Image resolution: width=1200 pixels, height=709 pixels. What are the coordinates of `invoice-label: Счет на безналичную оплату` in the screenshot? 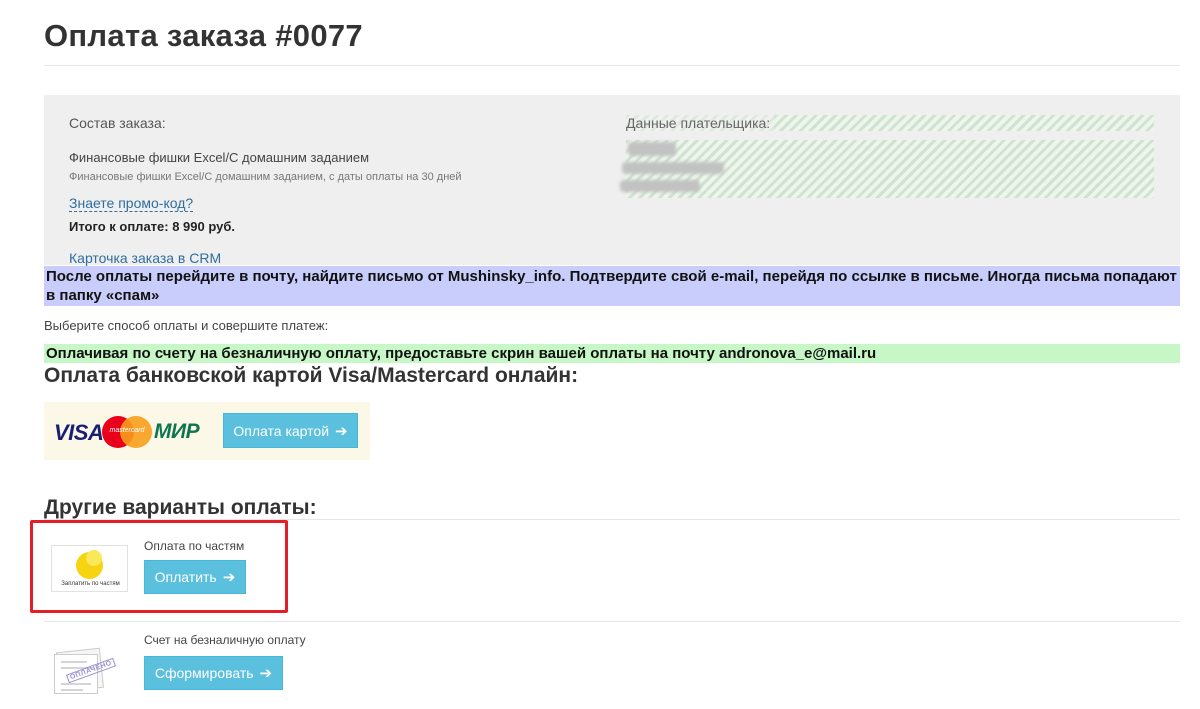 It's located at (225, 640).